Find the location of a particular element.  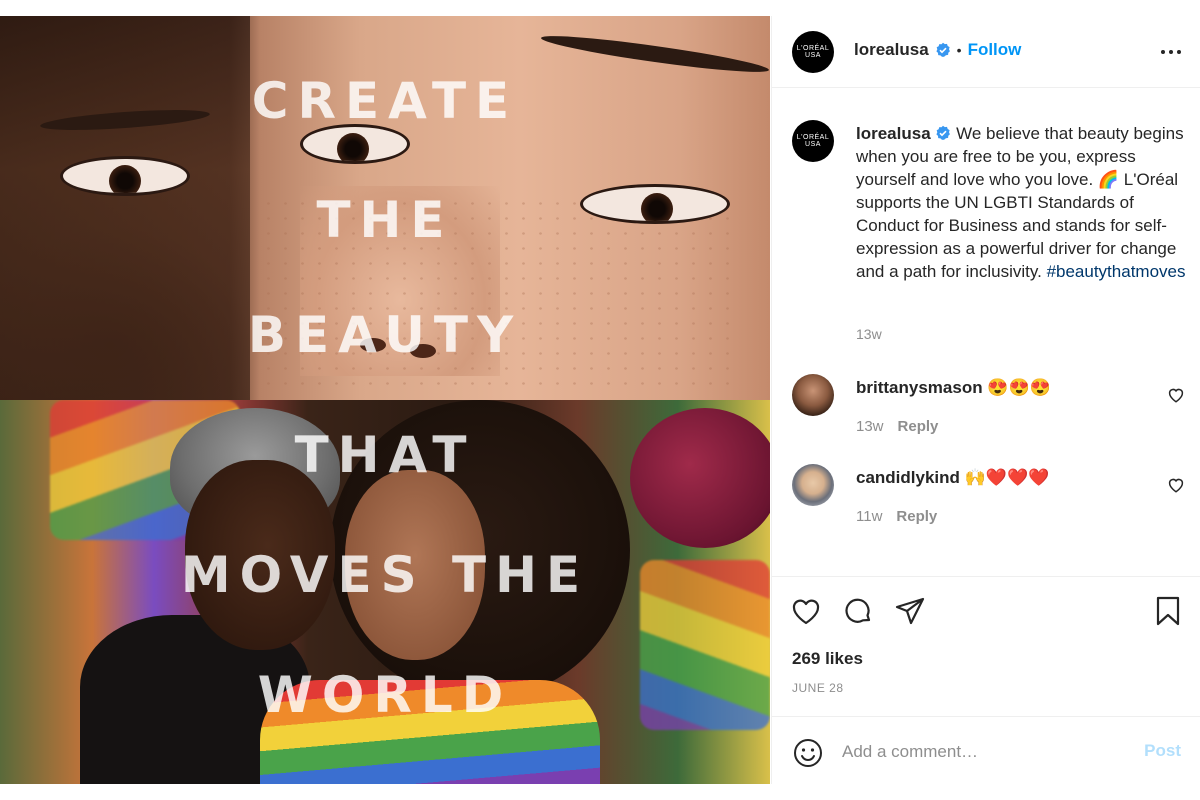

comment-text: 🙌❤️❤️❤️ is located at coordinates (1004, 477).